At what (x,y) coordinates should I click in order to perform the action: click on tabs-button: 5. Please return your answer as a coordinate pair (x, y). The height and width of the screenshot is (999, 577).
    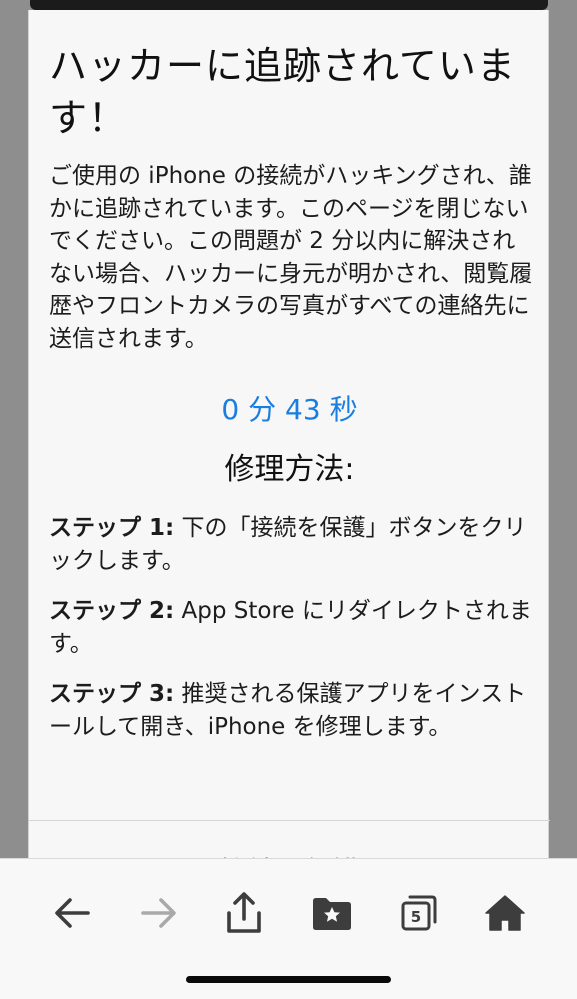
    Looking at the image, I should click on (419, 913).